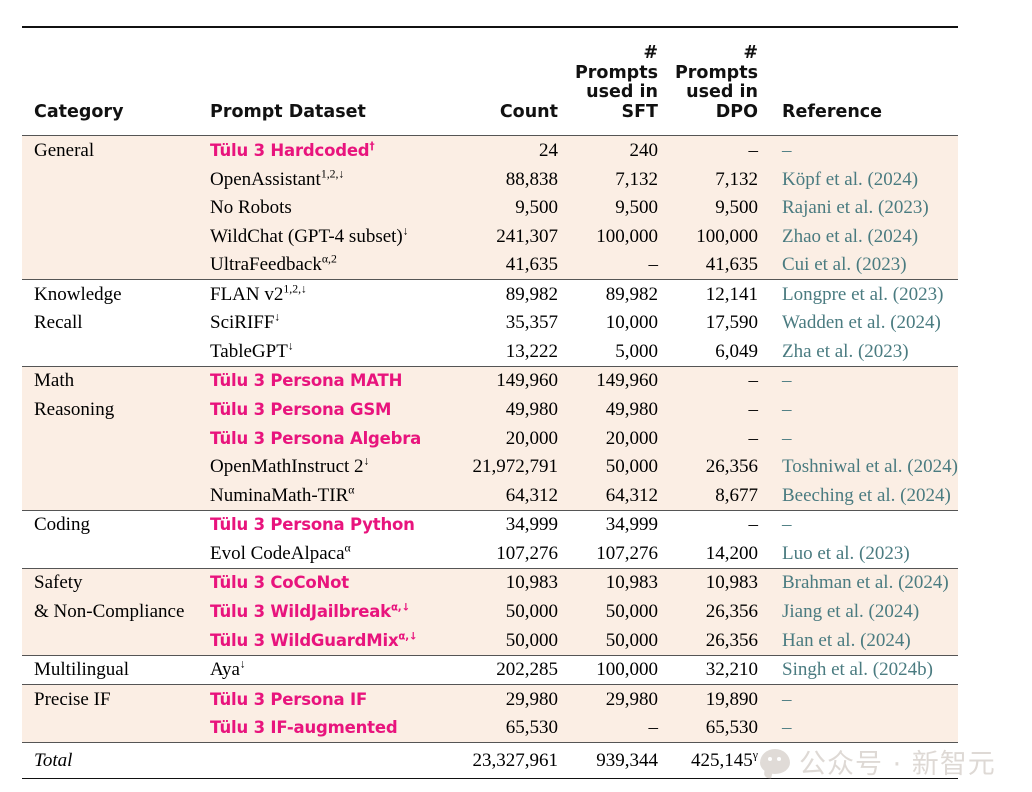 This screenshot has width=1032, height=792. Describe the element at coordinates (861, 323) in the screenshot. I see `cell-reference: Wadden et al. (2024)` at that location.